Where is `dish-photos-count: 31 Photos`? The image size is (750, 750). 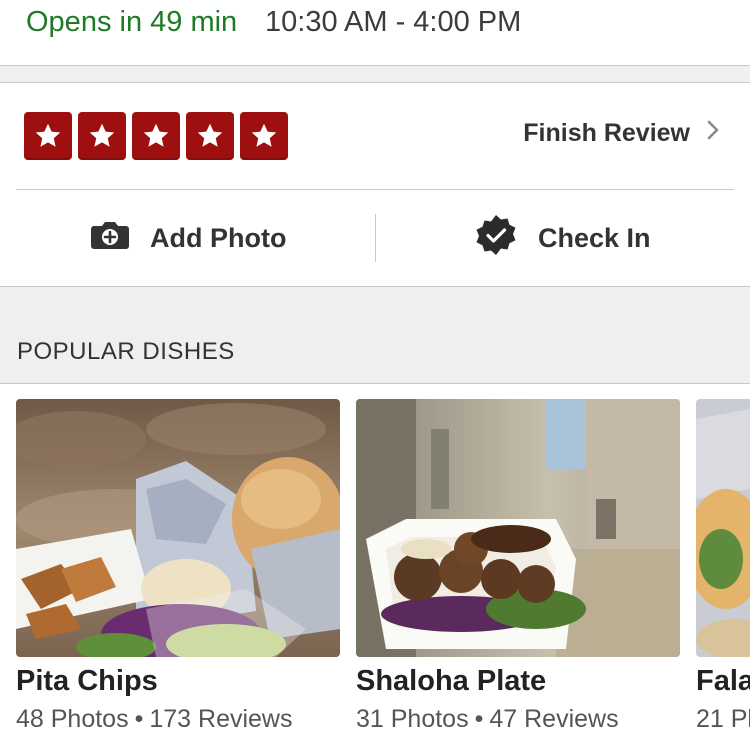 dish-photos-count: 31 Photos is located at coordinates (412, 719).